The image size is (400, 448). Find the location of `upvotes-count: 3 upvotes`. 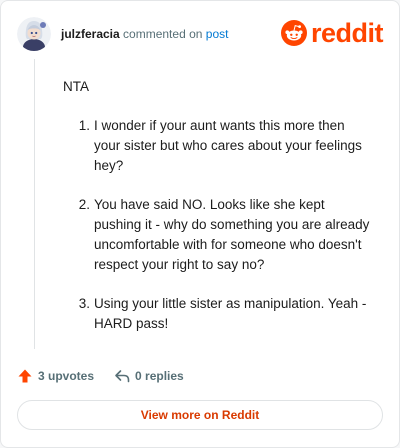

upvotes-count: 3 upvotes is located at coordinates (66, 376).